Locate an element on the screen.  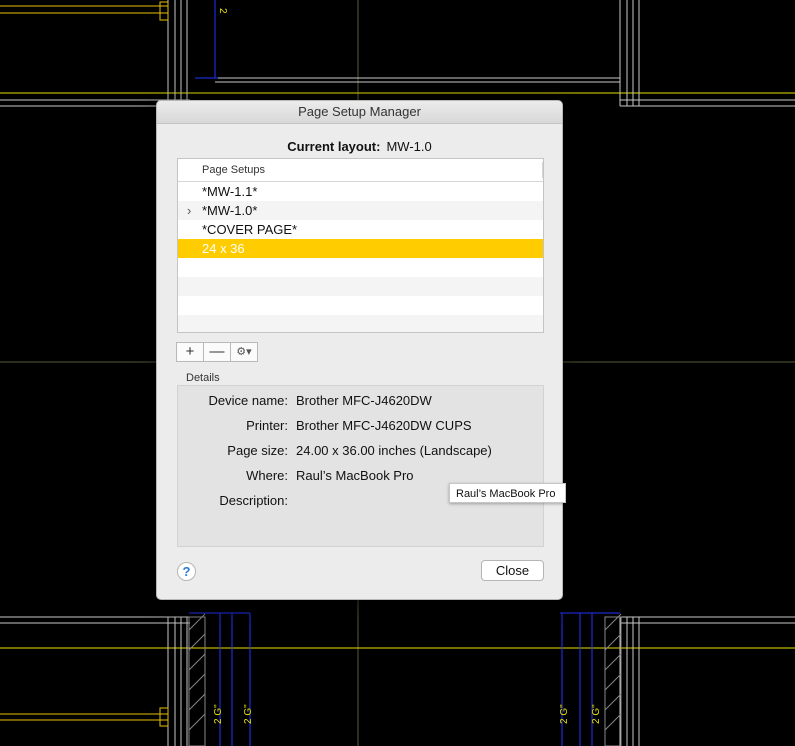
setup-name: 24 x 36 is located at coordinates (223, 248).